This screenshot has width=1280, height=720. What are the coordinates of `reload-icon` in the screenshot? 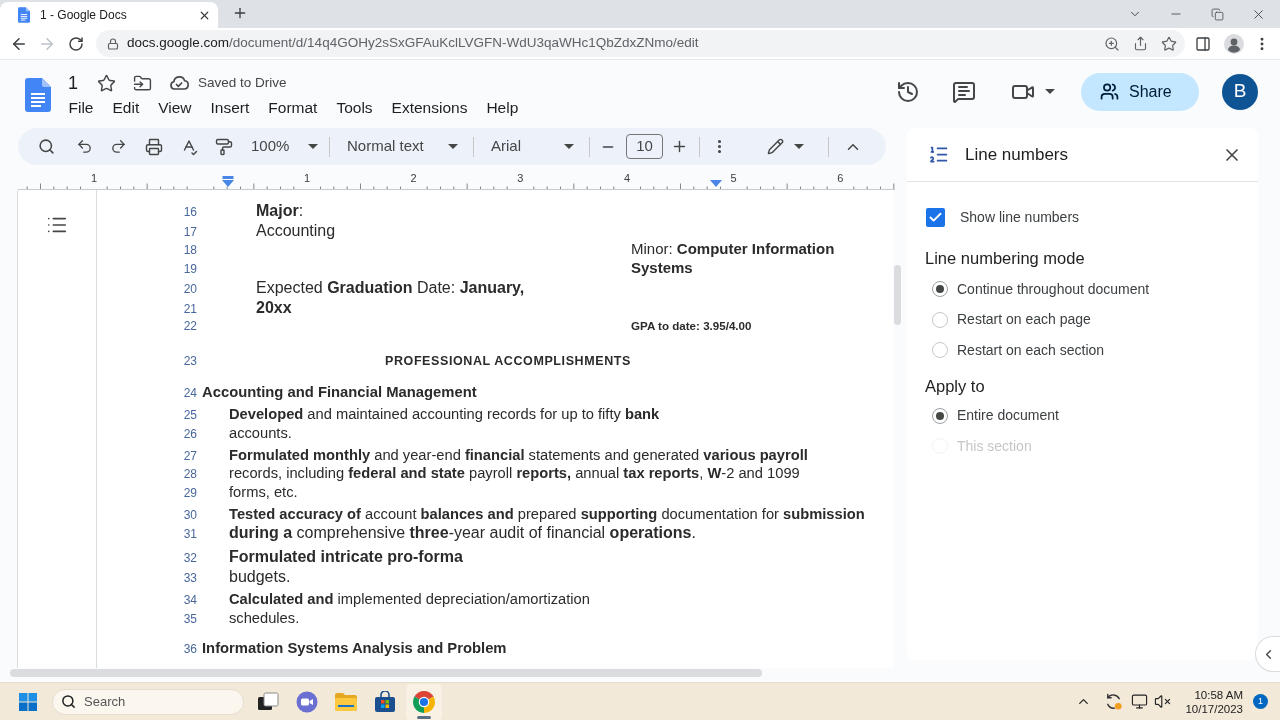 It's located at (76, 43).